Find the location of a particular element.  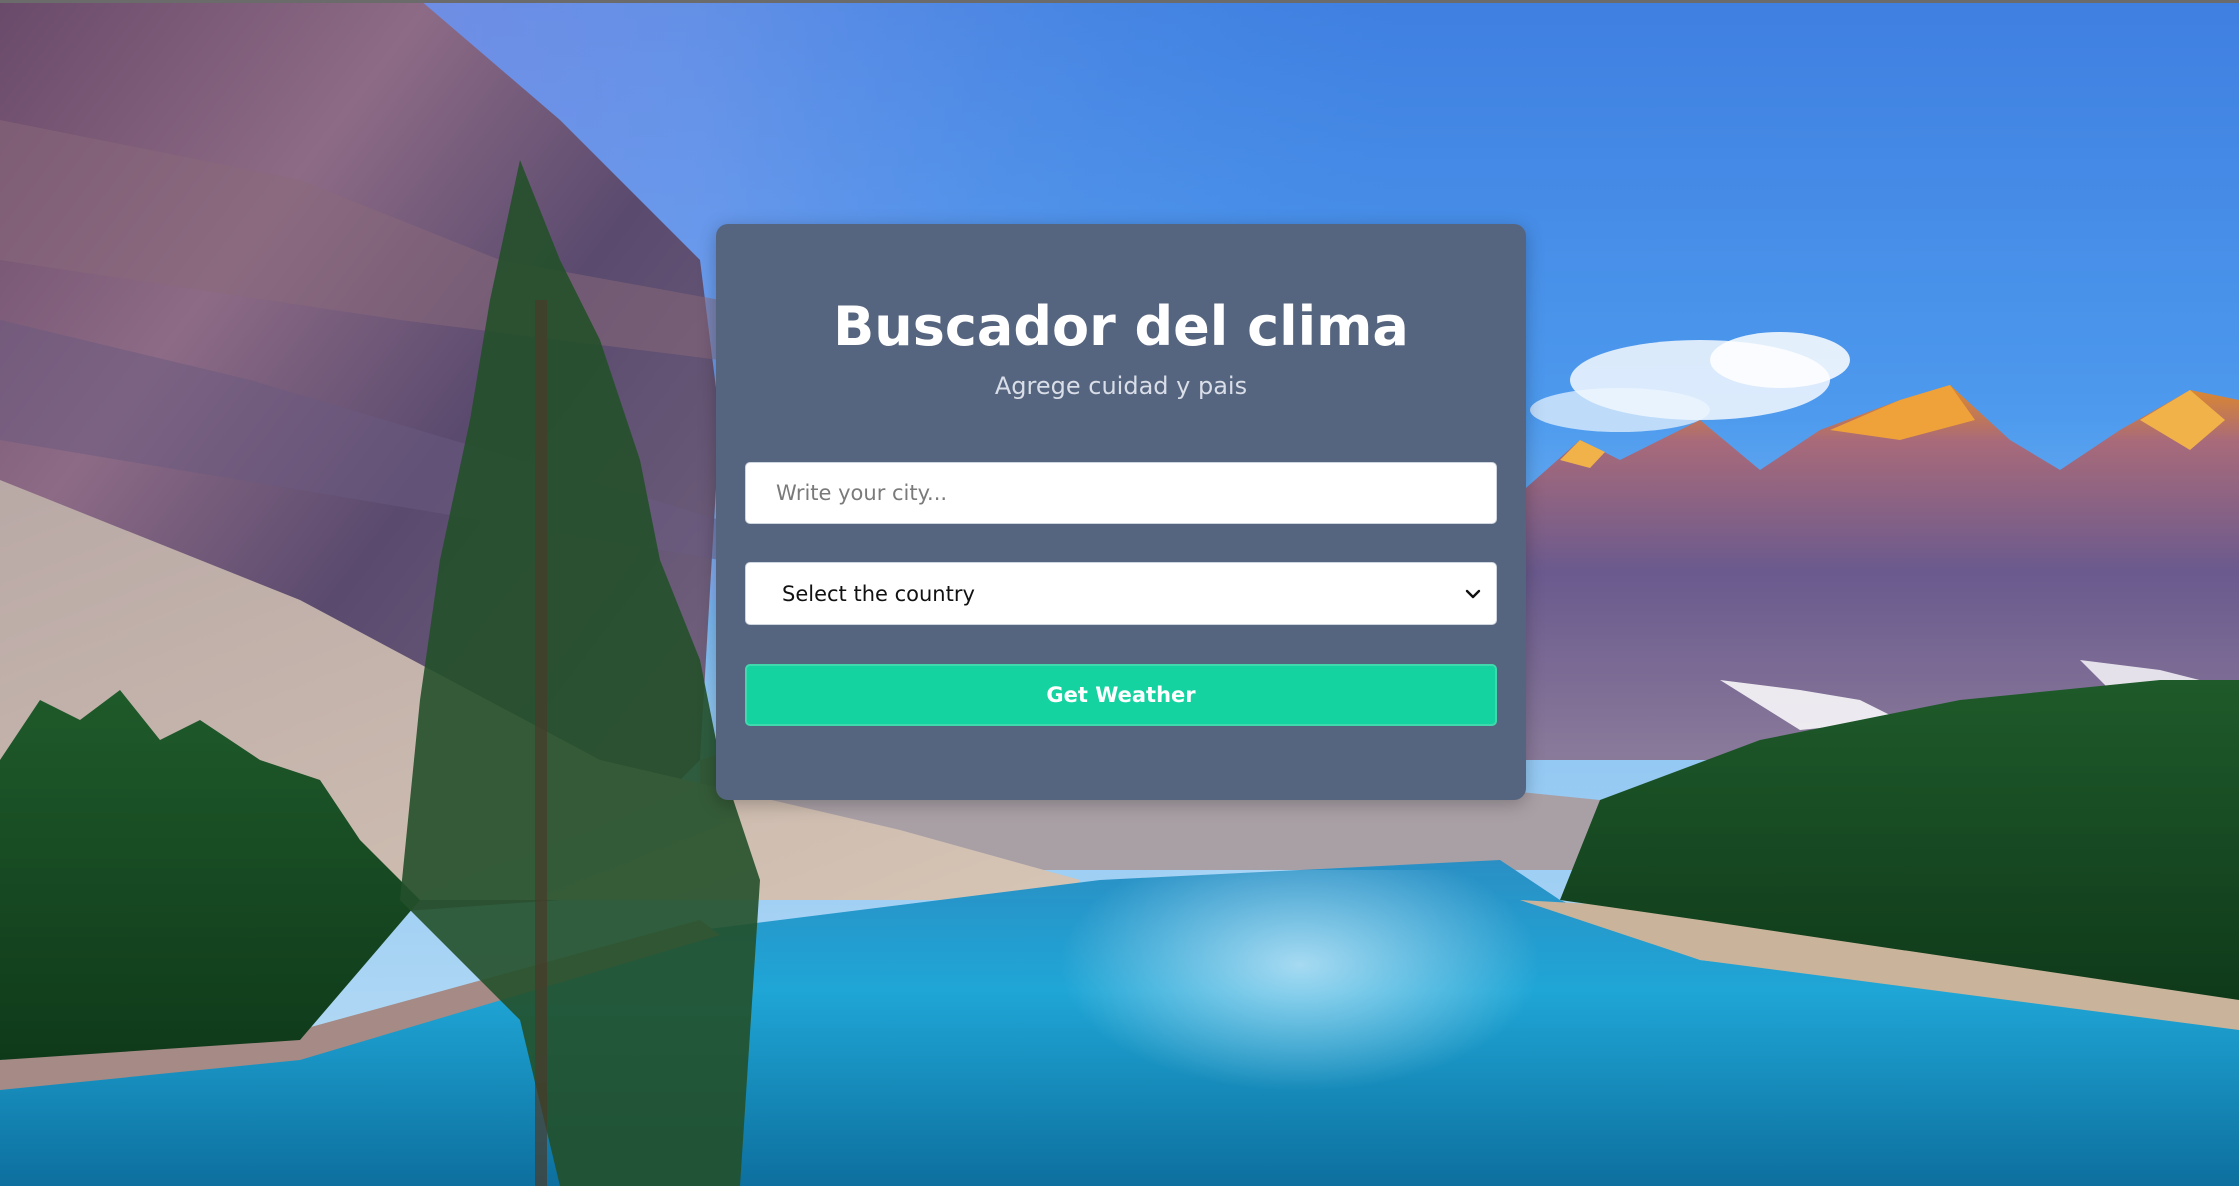

top-border is located at coordinates (1119, 1).